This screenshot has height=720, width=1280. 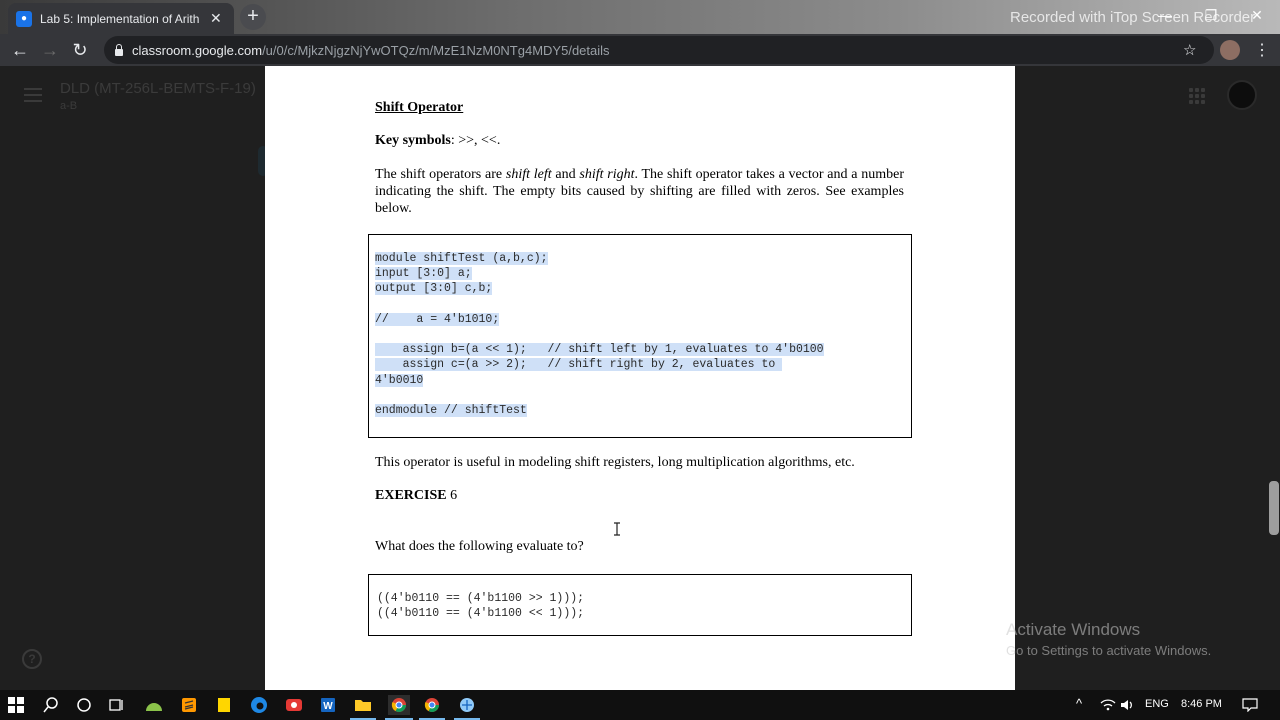 I want to click on profile-avatar, so click(x=1230, y=50).